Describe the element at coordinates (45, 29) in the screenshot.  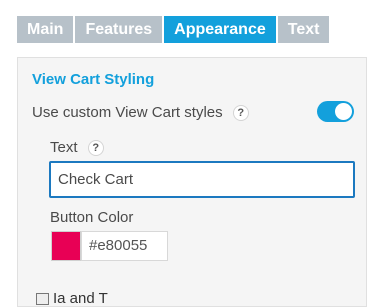
I see `tab-main: Main` at that location.